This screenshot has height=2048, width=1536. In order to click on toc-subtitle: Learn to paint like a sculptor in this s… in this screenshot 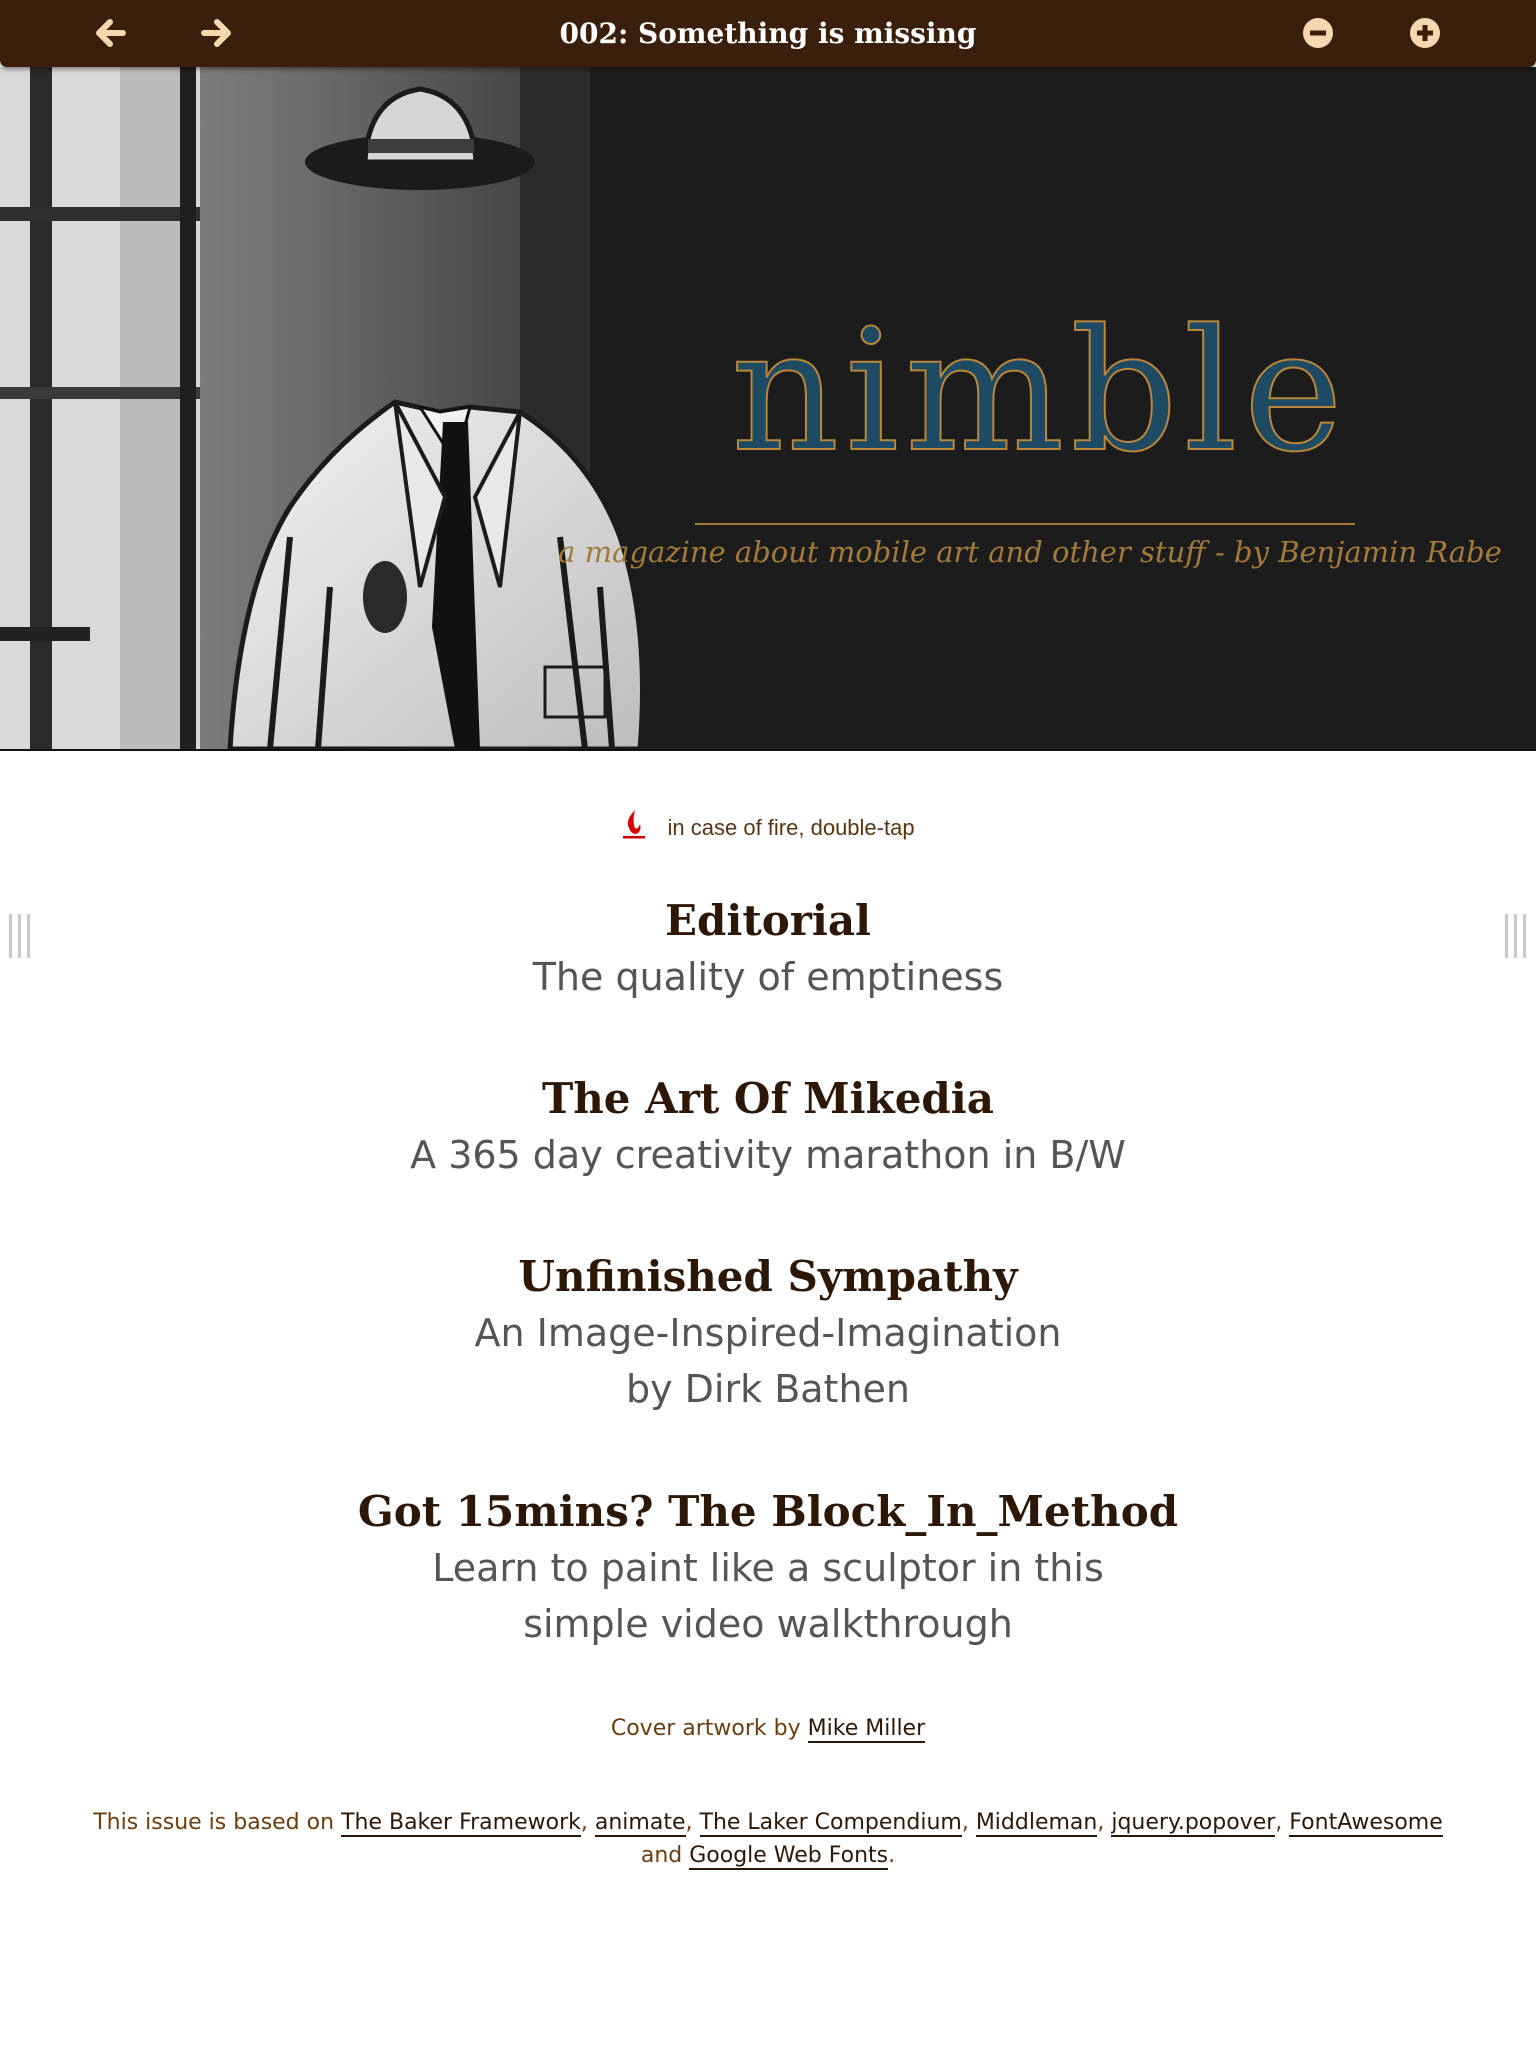, I will do `click(768, 1596)`.